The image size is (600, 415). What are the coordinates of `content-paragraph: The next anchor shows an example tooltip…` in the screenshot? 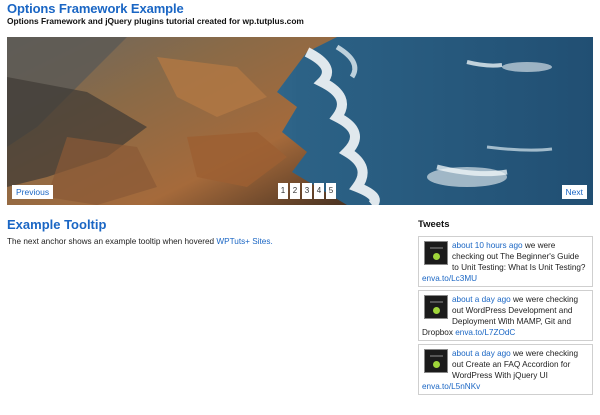 It's located at (140, 241).